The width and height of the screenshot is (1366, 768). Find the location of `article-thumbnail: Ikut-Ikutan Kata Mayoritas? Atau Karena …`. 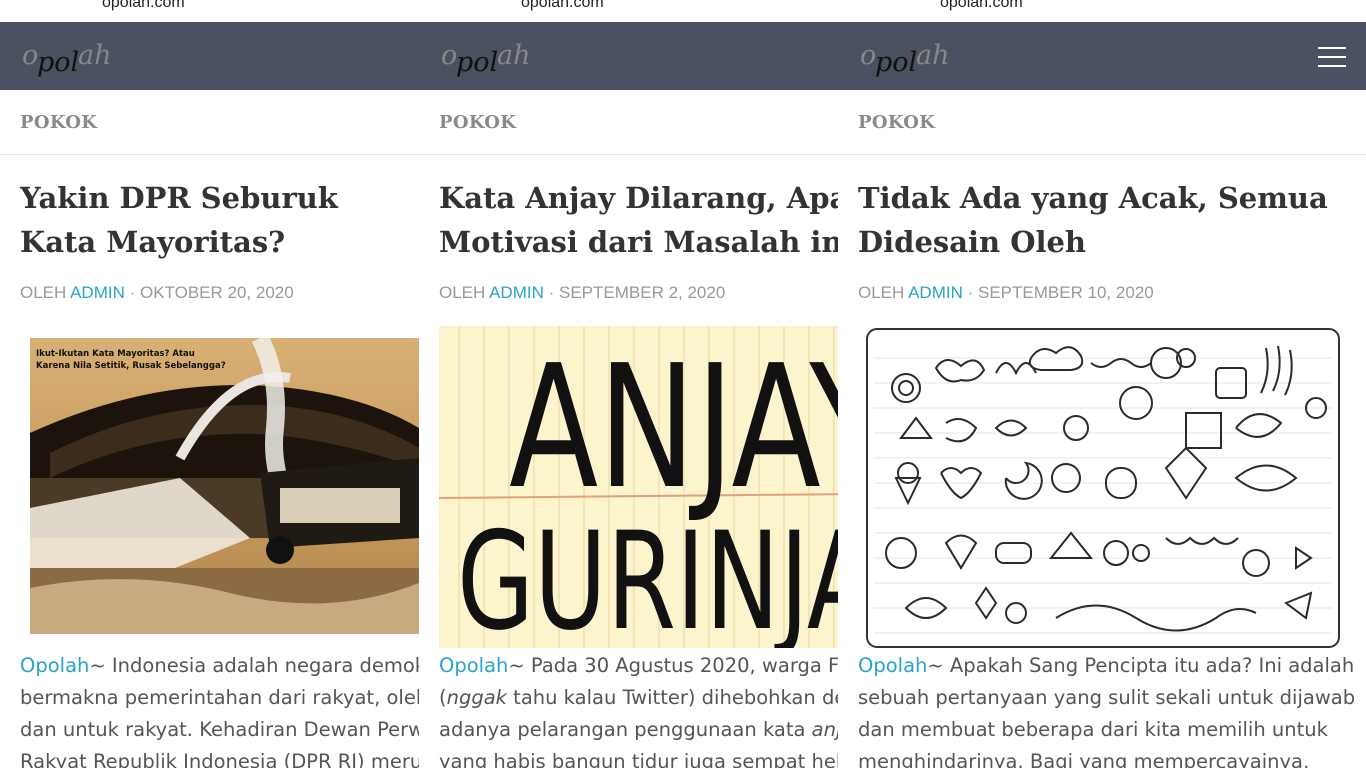

article-thumbnail: Ikut-Ikutan Kata Mayoritas? Atau Karena … is located at coordinates (224, 486).